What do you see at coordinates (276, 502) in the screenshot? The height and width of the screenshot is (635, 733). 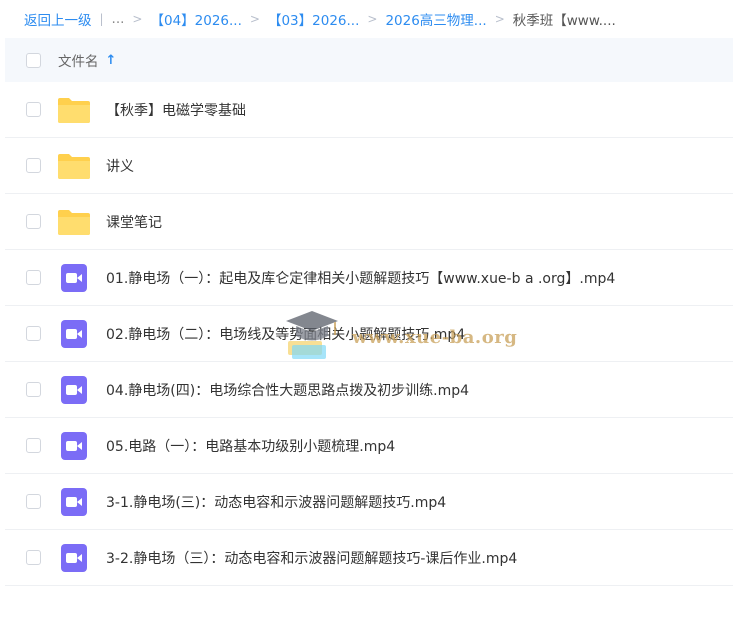 I see `file-name: 3-1.静电场(三)：动态电容和示波器问题解题技巧.mp4` at bounding box center [276, 502].